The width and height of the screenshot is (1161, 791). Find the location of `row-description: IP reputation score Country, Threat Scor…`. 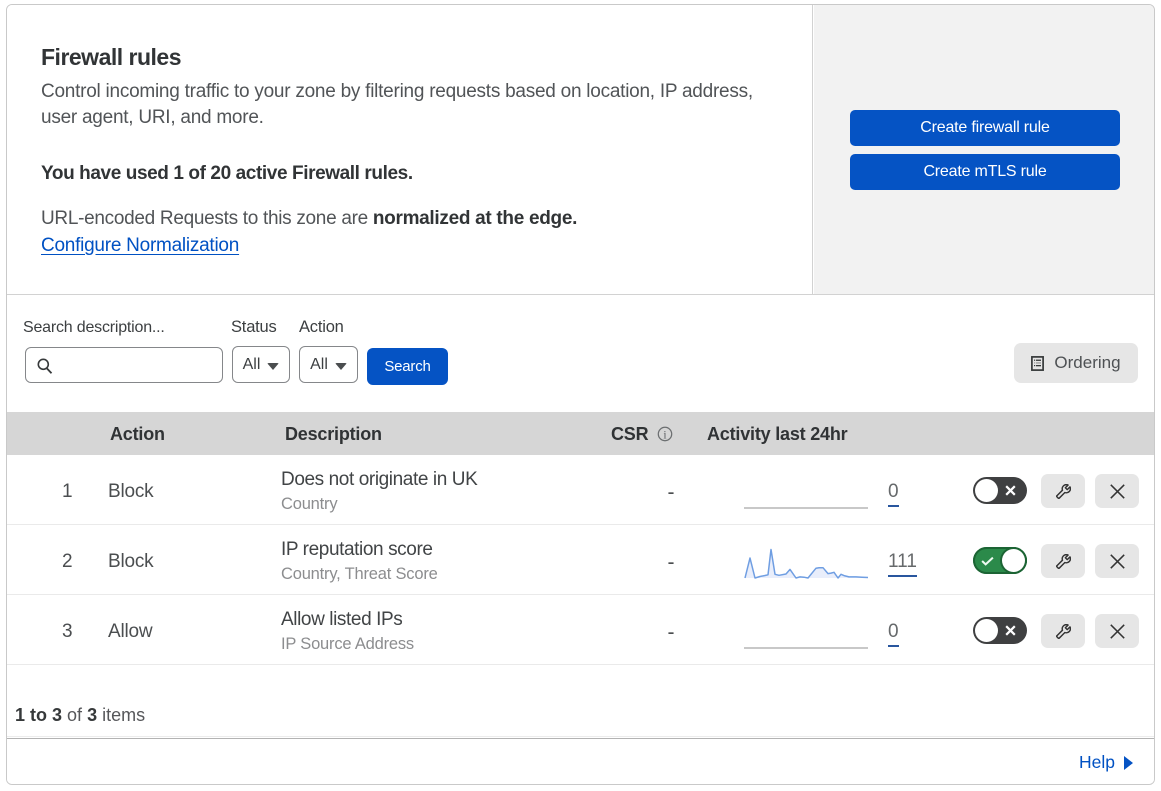

row-description: IP reputation score Country, Threat Scor… is located at coordinates (359, 561).